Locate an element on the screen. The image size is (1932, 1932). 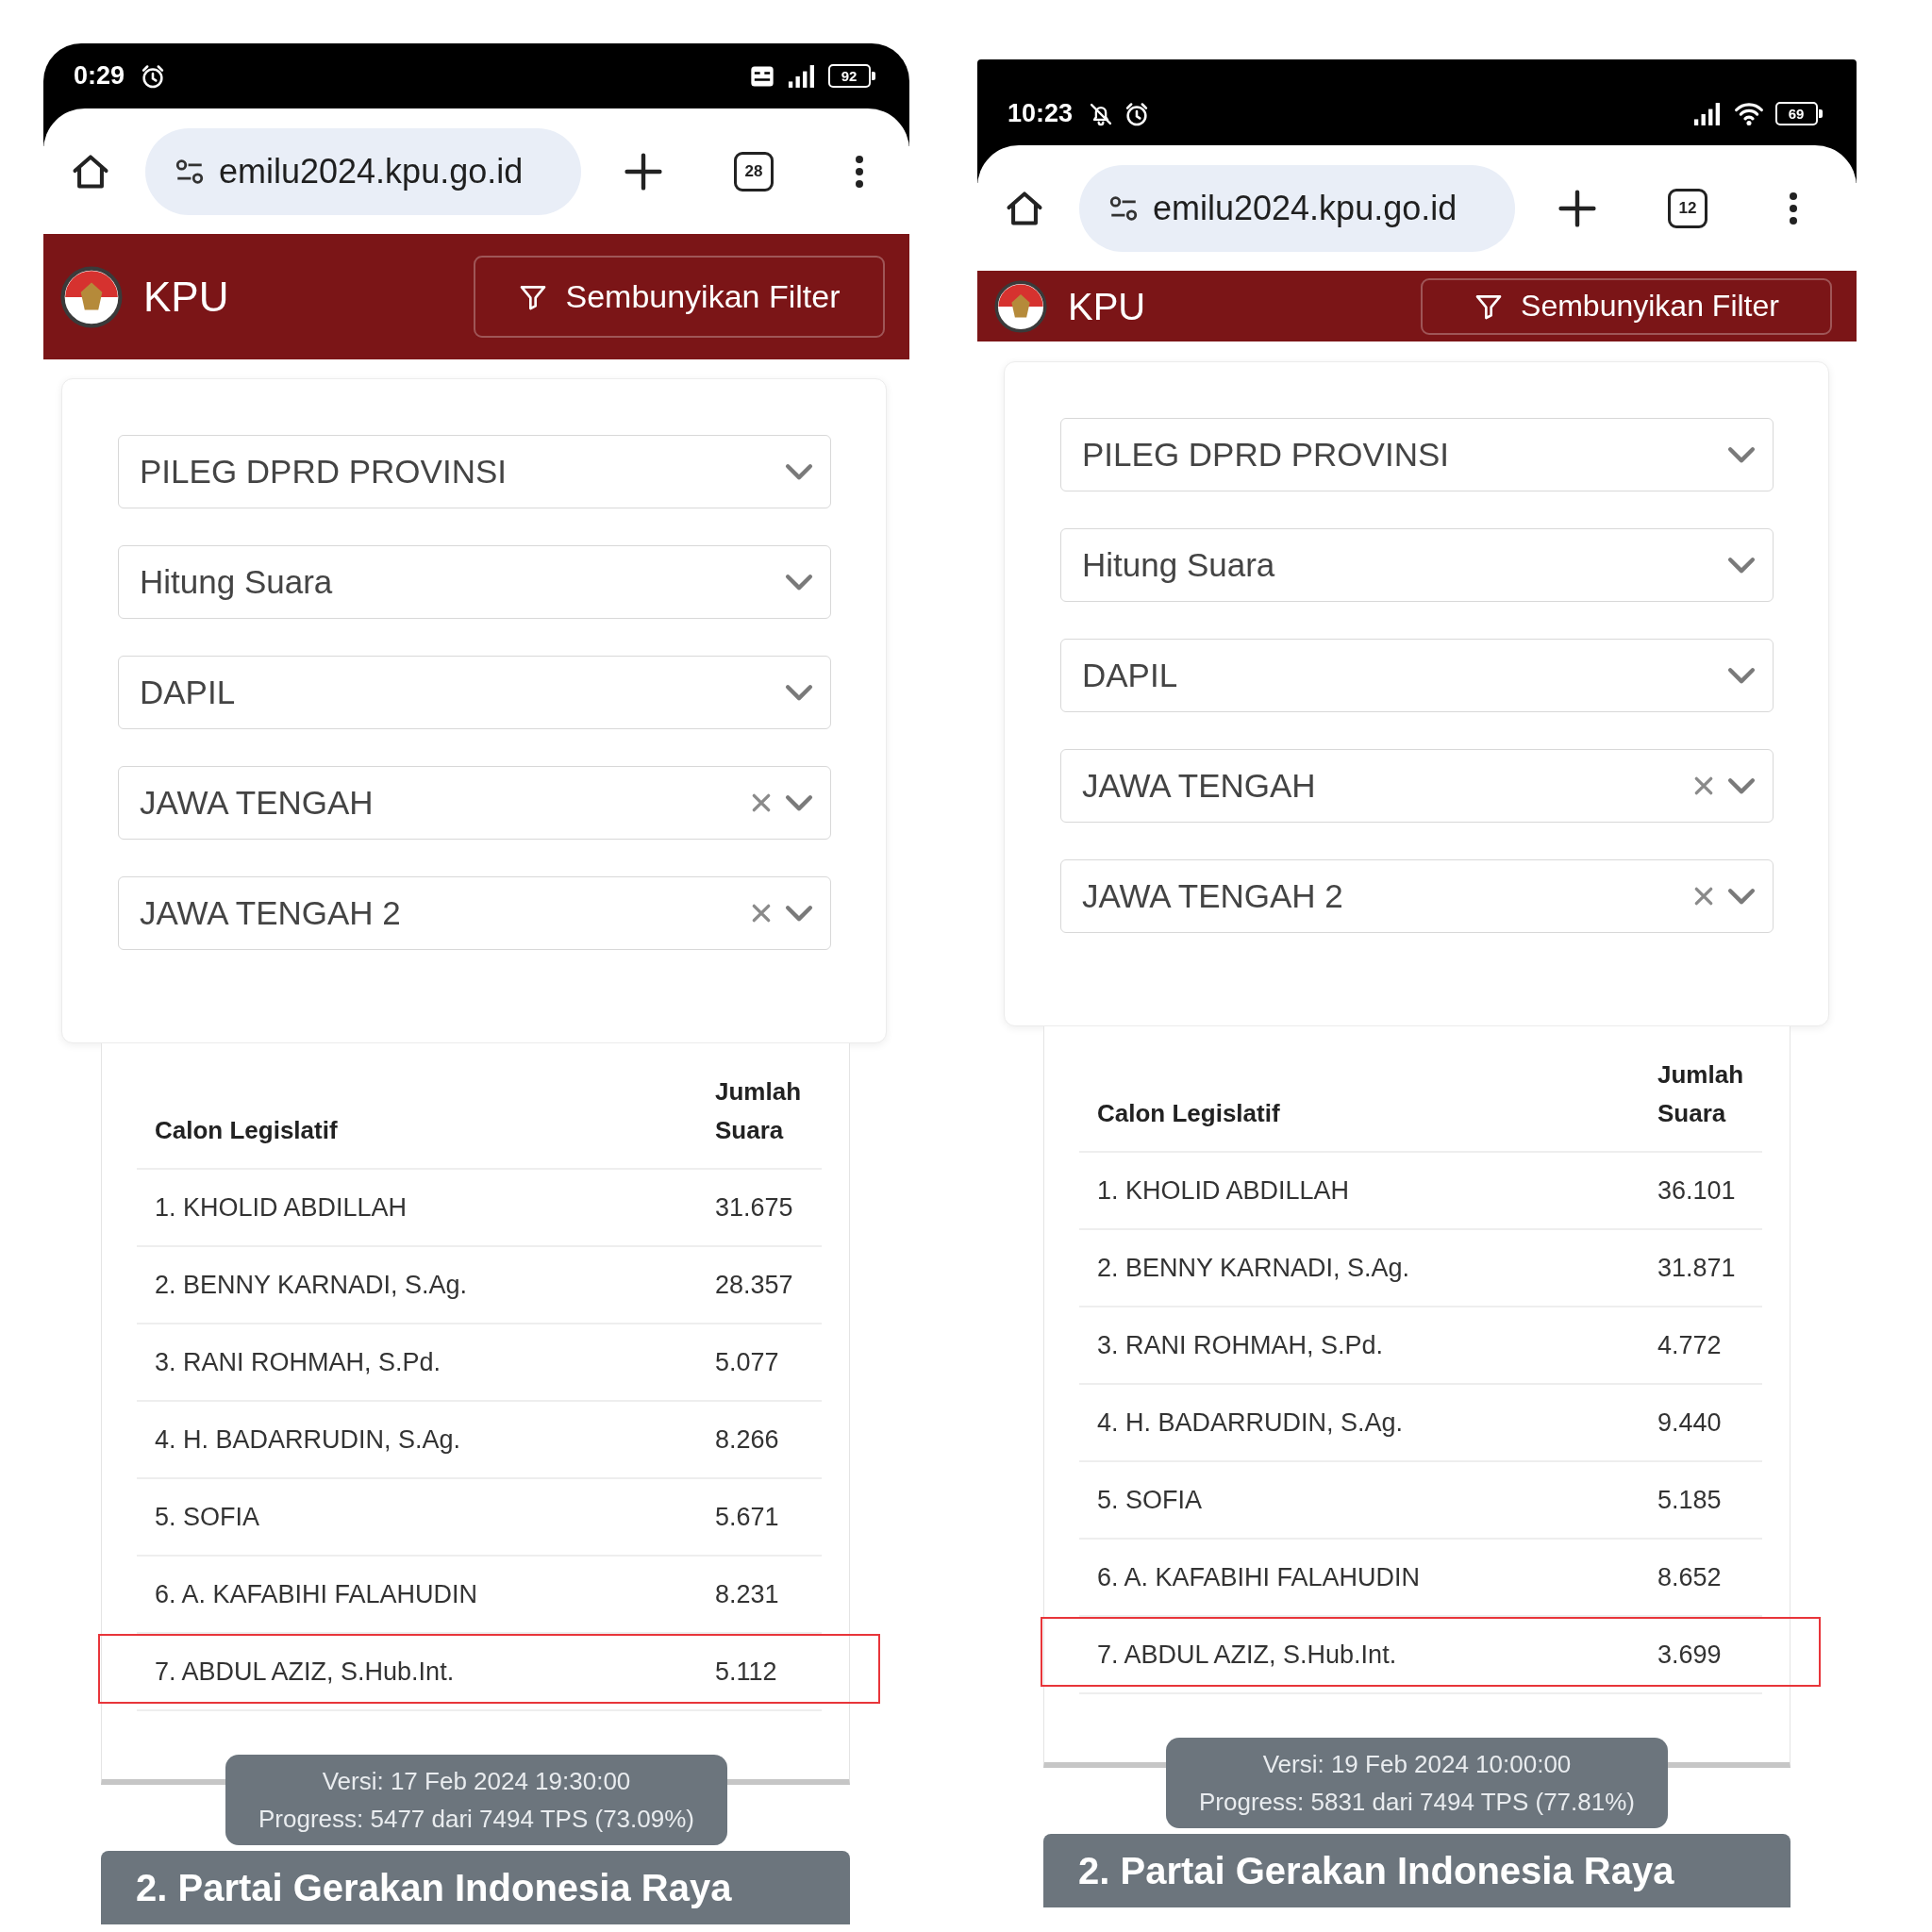
vote-count: 8.231 is located at coordinates (747, 1594).